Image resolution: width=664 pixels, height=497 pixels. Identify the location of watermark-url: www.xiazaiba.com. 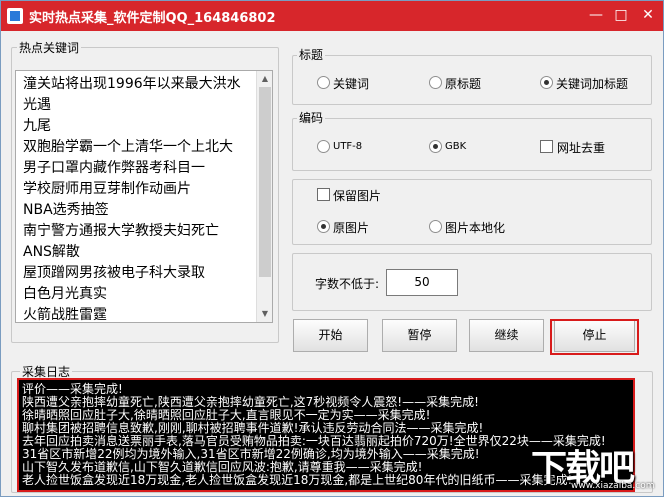
(613, 486).